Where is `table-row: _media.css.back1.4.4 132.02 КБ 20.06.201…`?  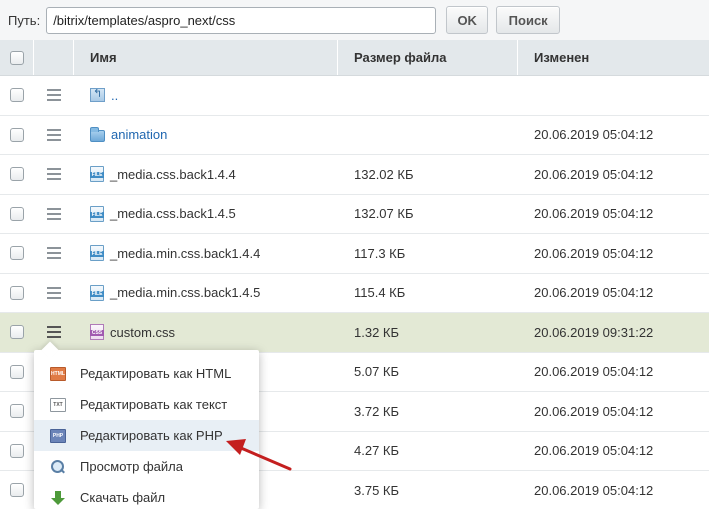
table-row: _media.css.back1.4.4 132.02 КБ 20.06.201… is located at coordinates (354, 175).